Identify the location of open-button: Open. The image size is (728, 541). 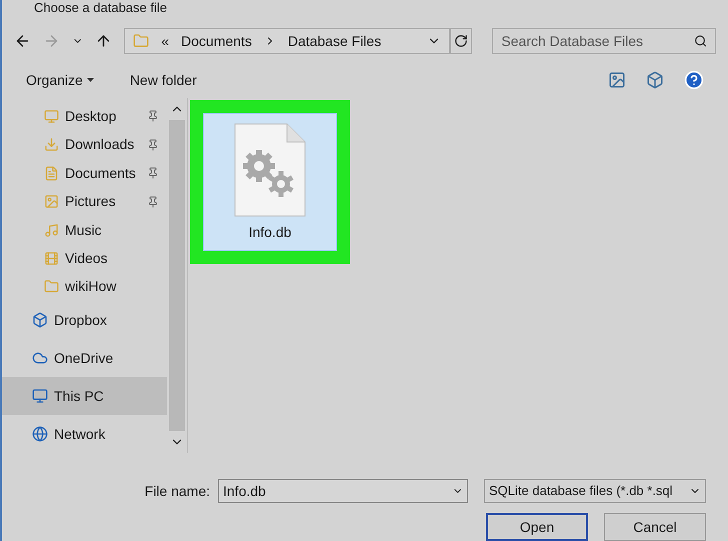
(537, 527).